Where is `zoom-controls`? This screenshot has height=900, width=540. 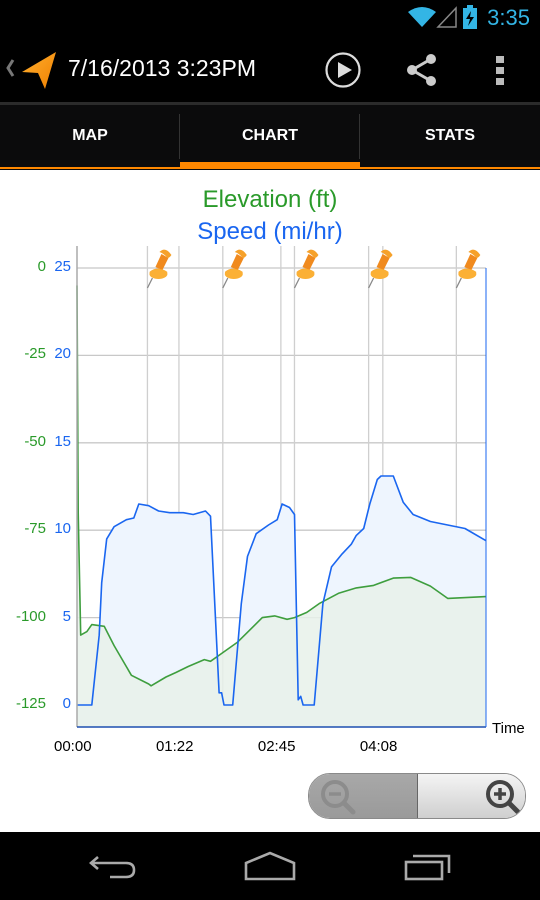 zoom-controls is located at coordinates (417, 796).